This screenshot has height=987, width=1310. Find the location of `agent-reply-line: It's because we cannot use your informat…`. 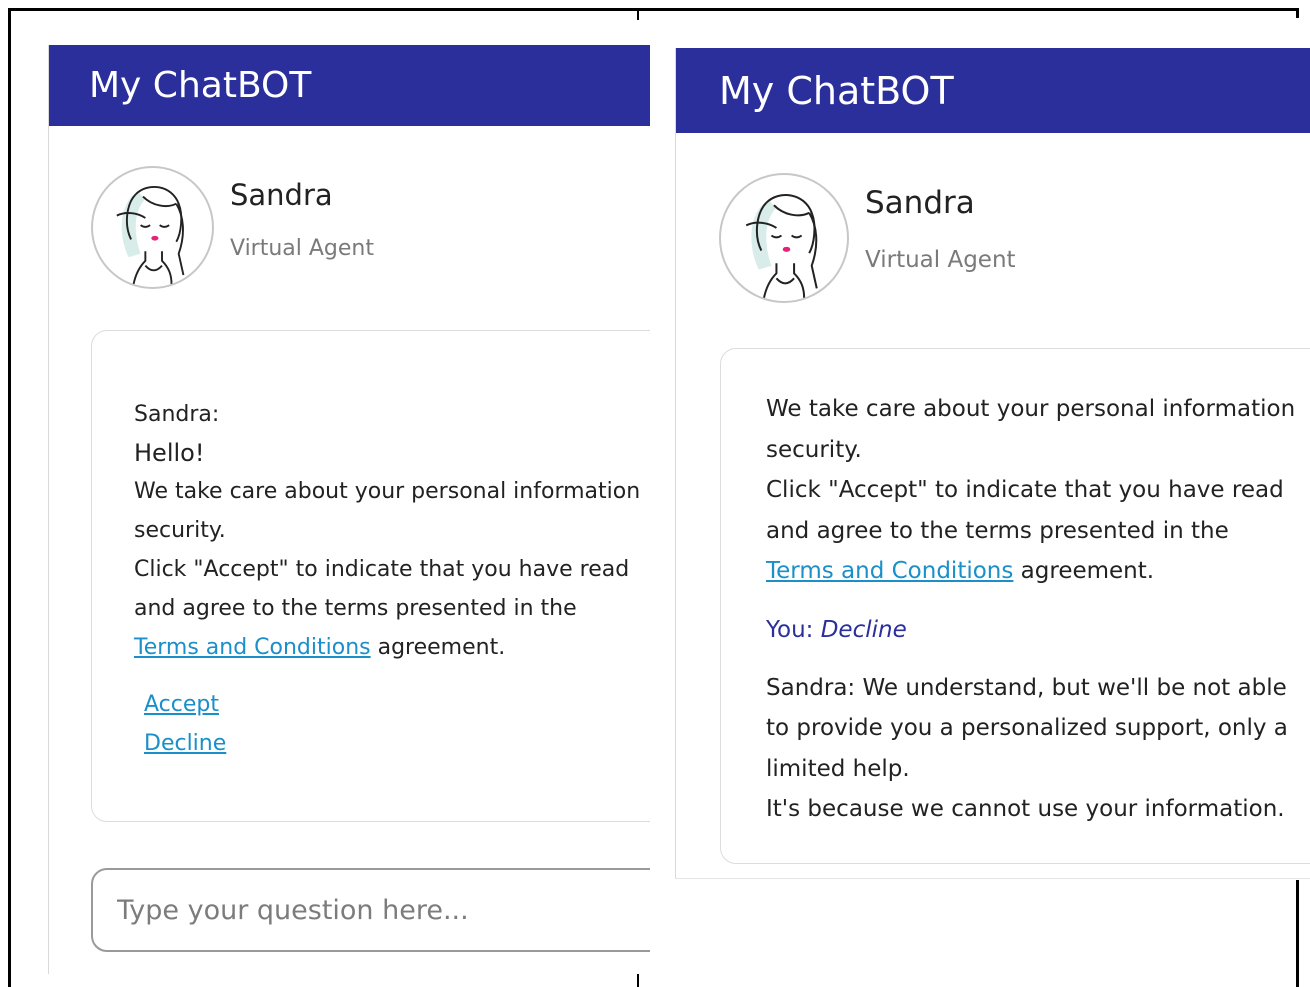

agent-reply-line: It's because we cannot use your informat… is located at coordinates (1025, 809).